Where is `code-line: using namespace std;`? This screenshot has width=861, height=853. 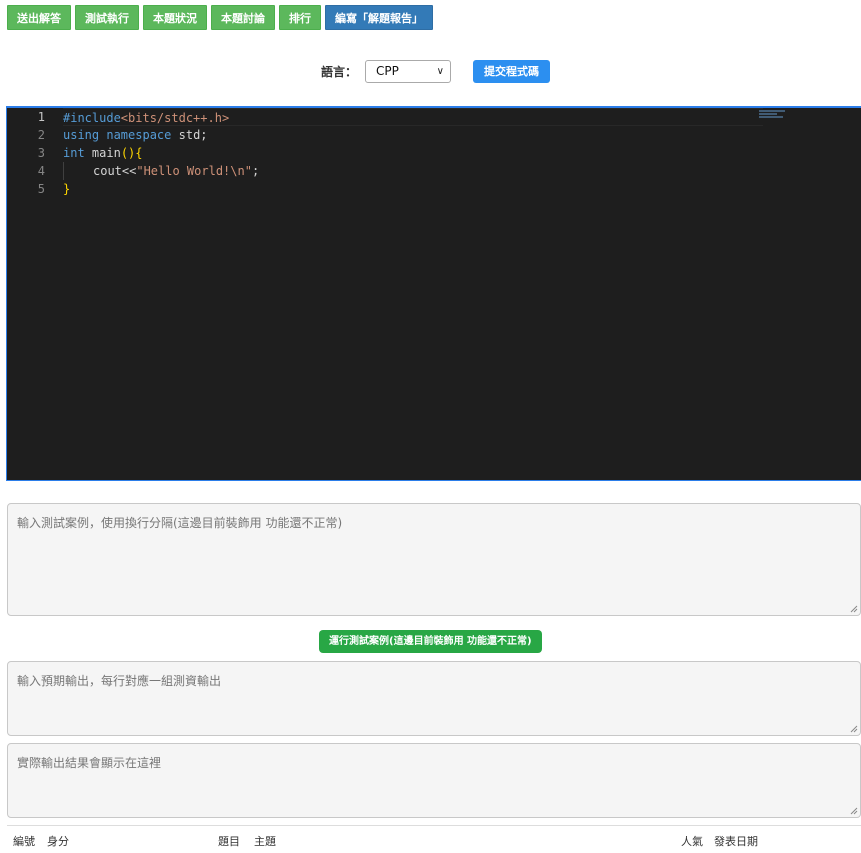 code-line: using namespace std; is located at coordinates (413, 135).